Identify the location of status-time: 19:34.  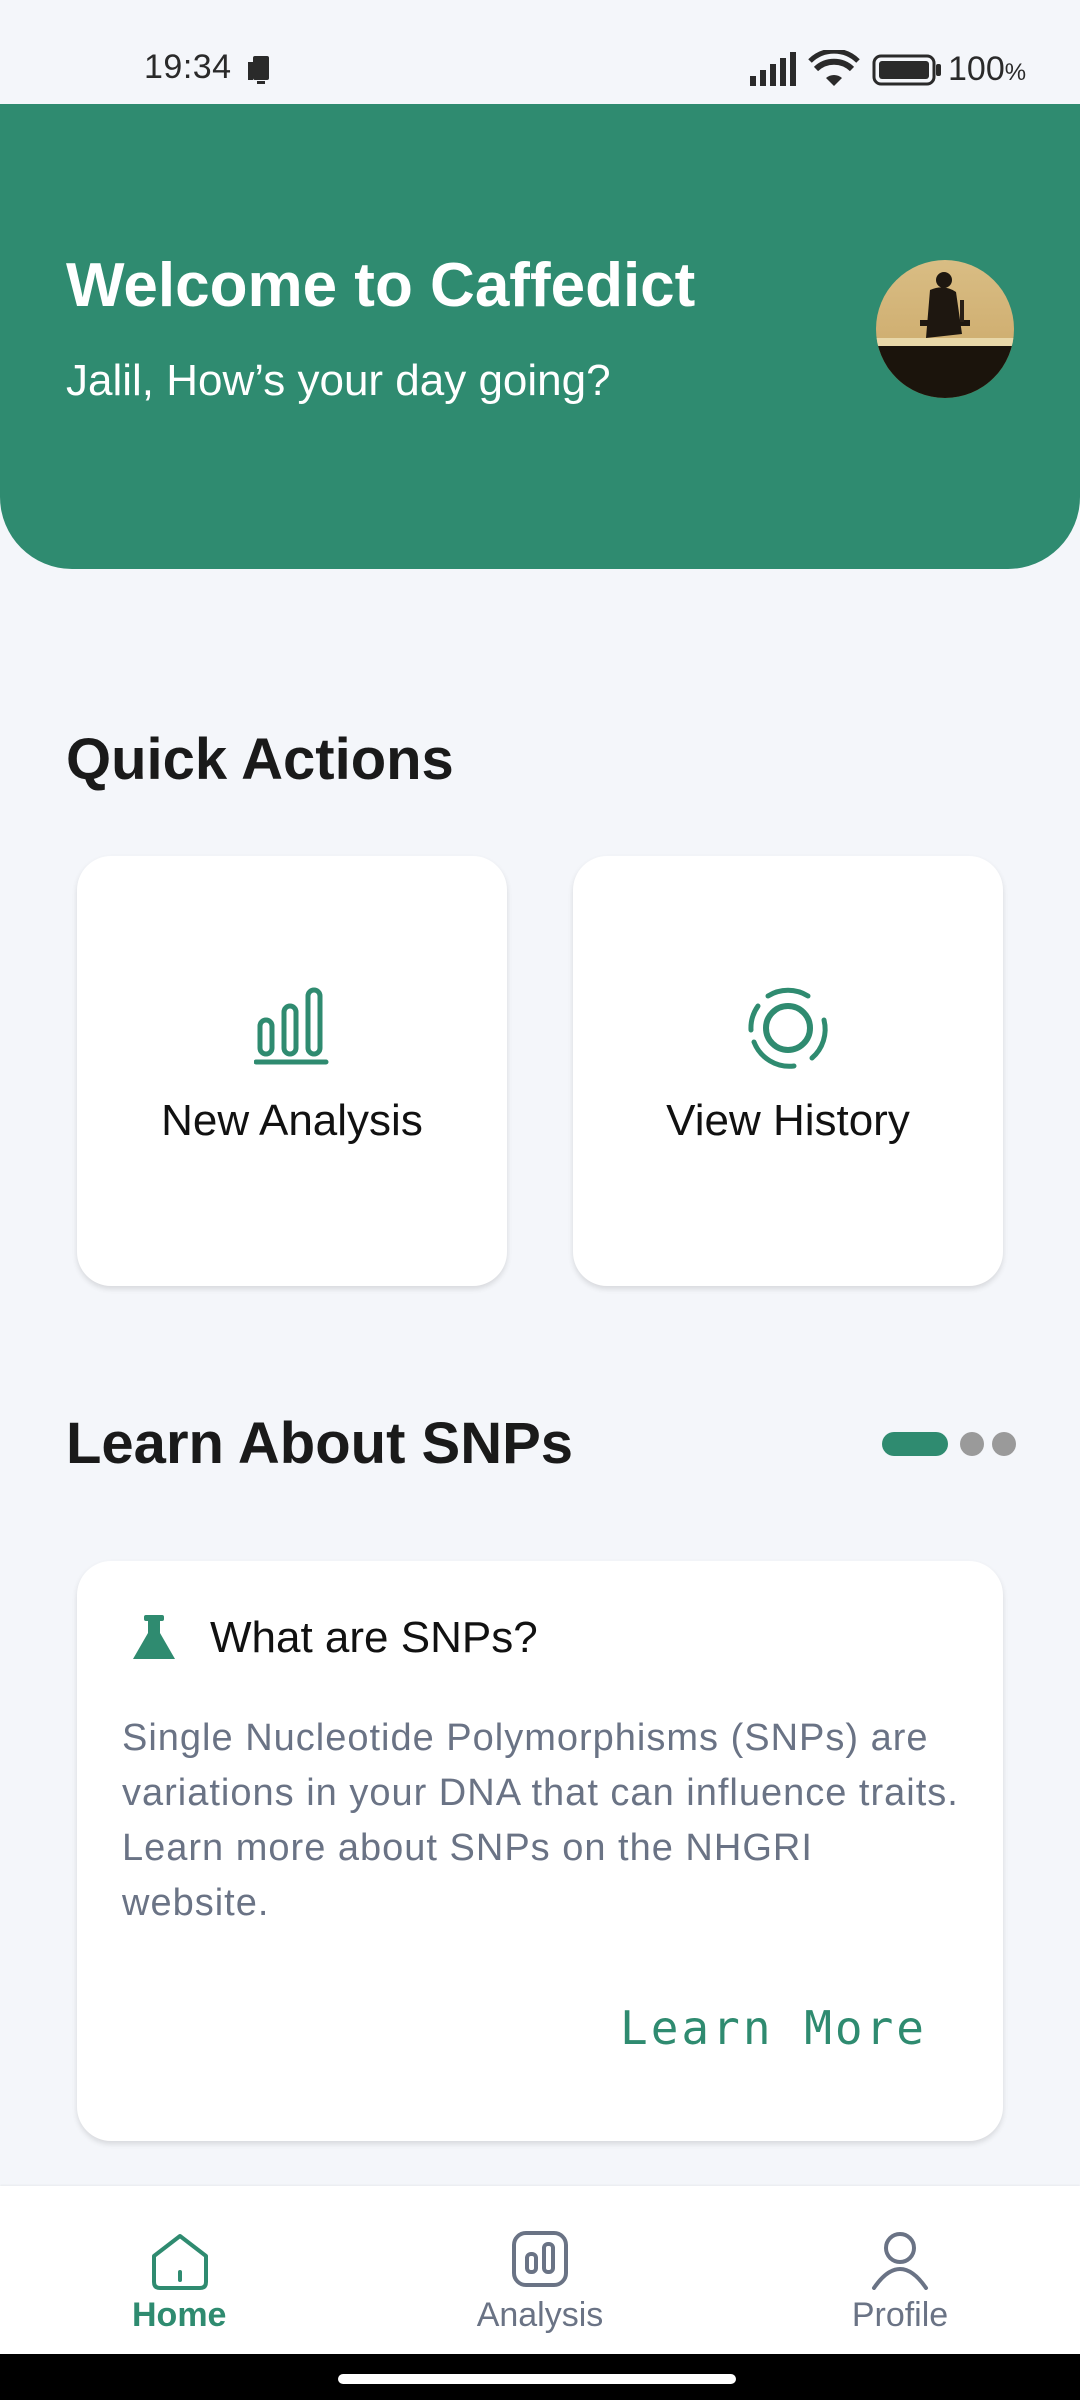
(188, 67).